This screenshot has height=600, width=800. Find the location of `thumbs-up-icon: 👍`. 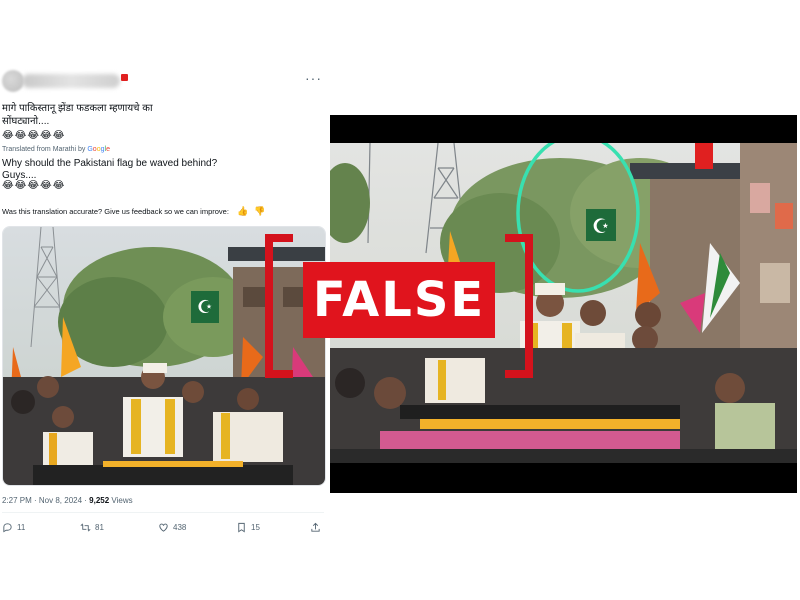

thumbs-up-icon: 👍 is located at coordinates (242, 211).